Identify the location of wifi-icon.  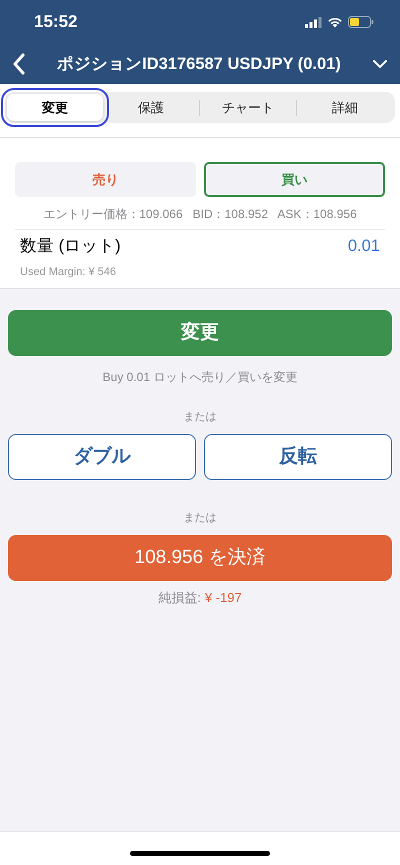
(335, 22).